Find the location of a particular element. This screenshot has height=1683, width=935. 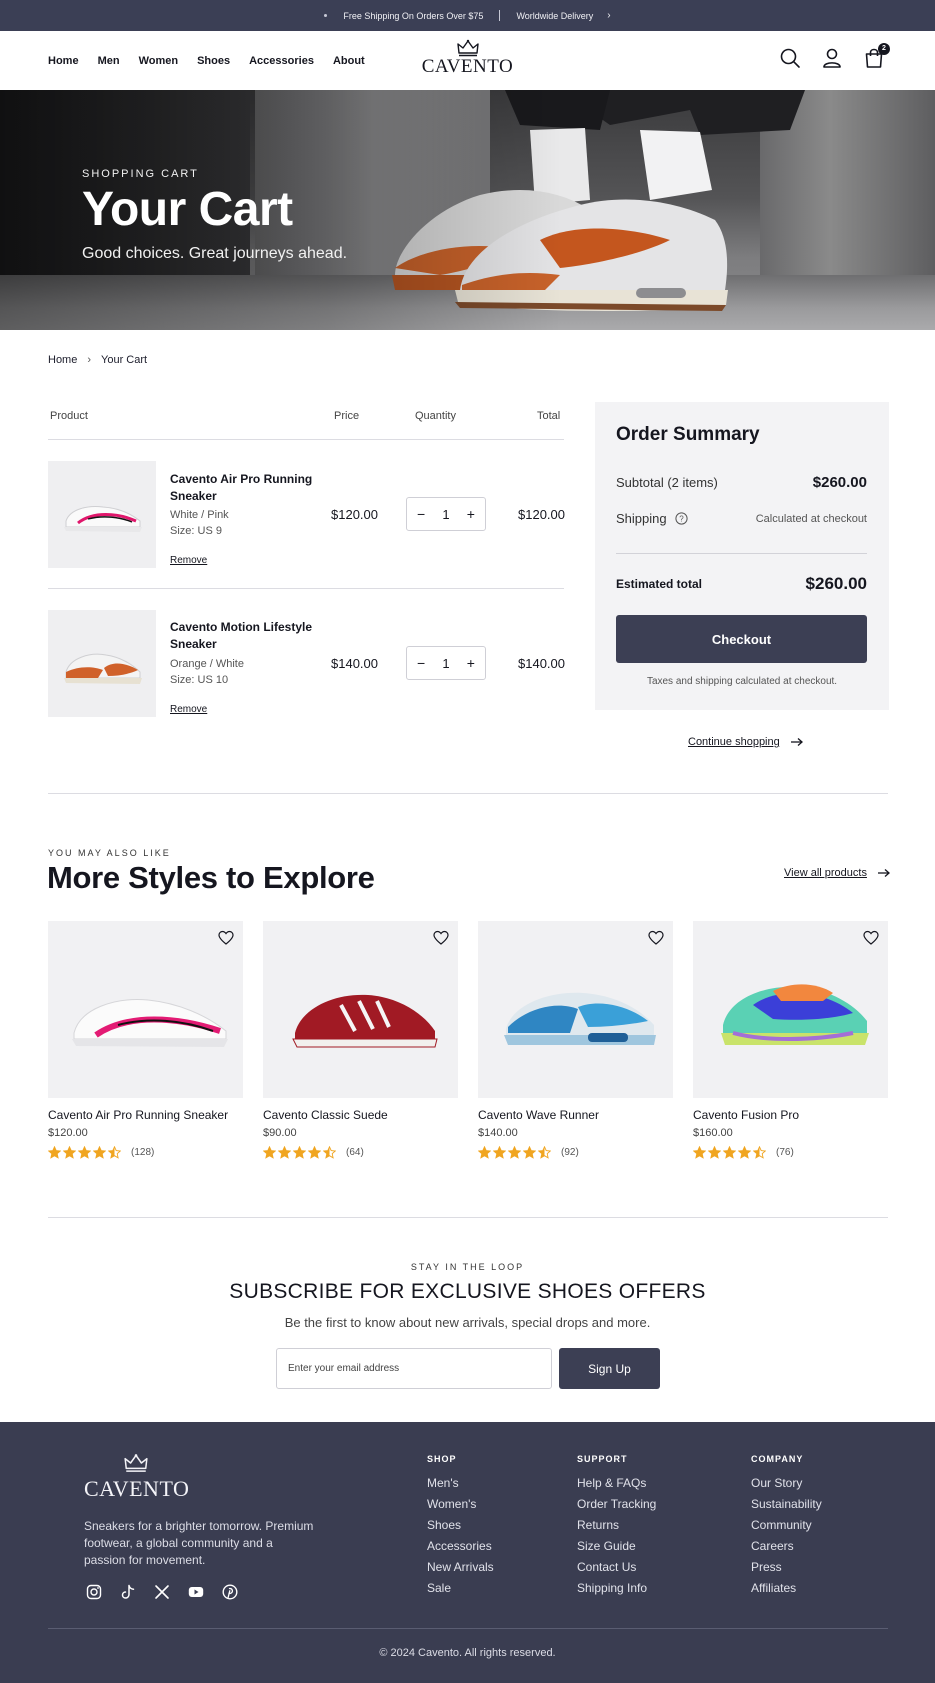

view-all-products-link: View all products is located at coordinates (837, 873).